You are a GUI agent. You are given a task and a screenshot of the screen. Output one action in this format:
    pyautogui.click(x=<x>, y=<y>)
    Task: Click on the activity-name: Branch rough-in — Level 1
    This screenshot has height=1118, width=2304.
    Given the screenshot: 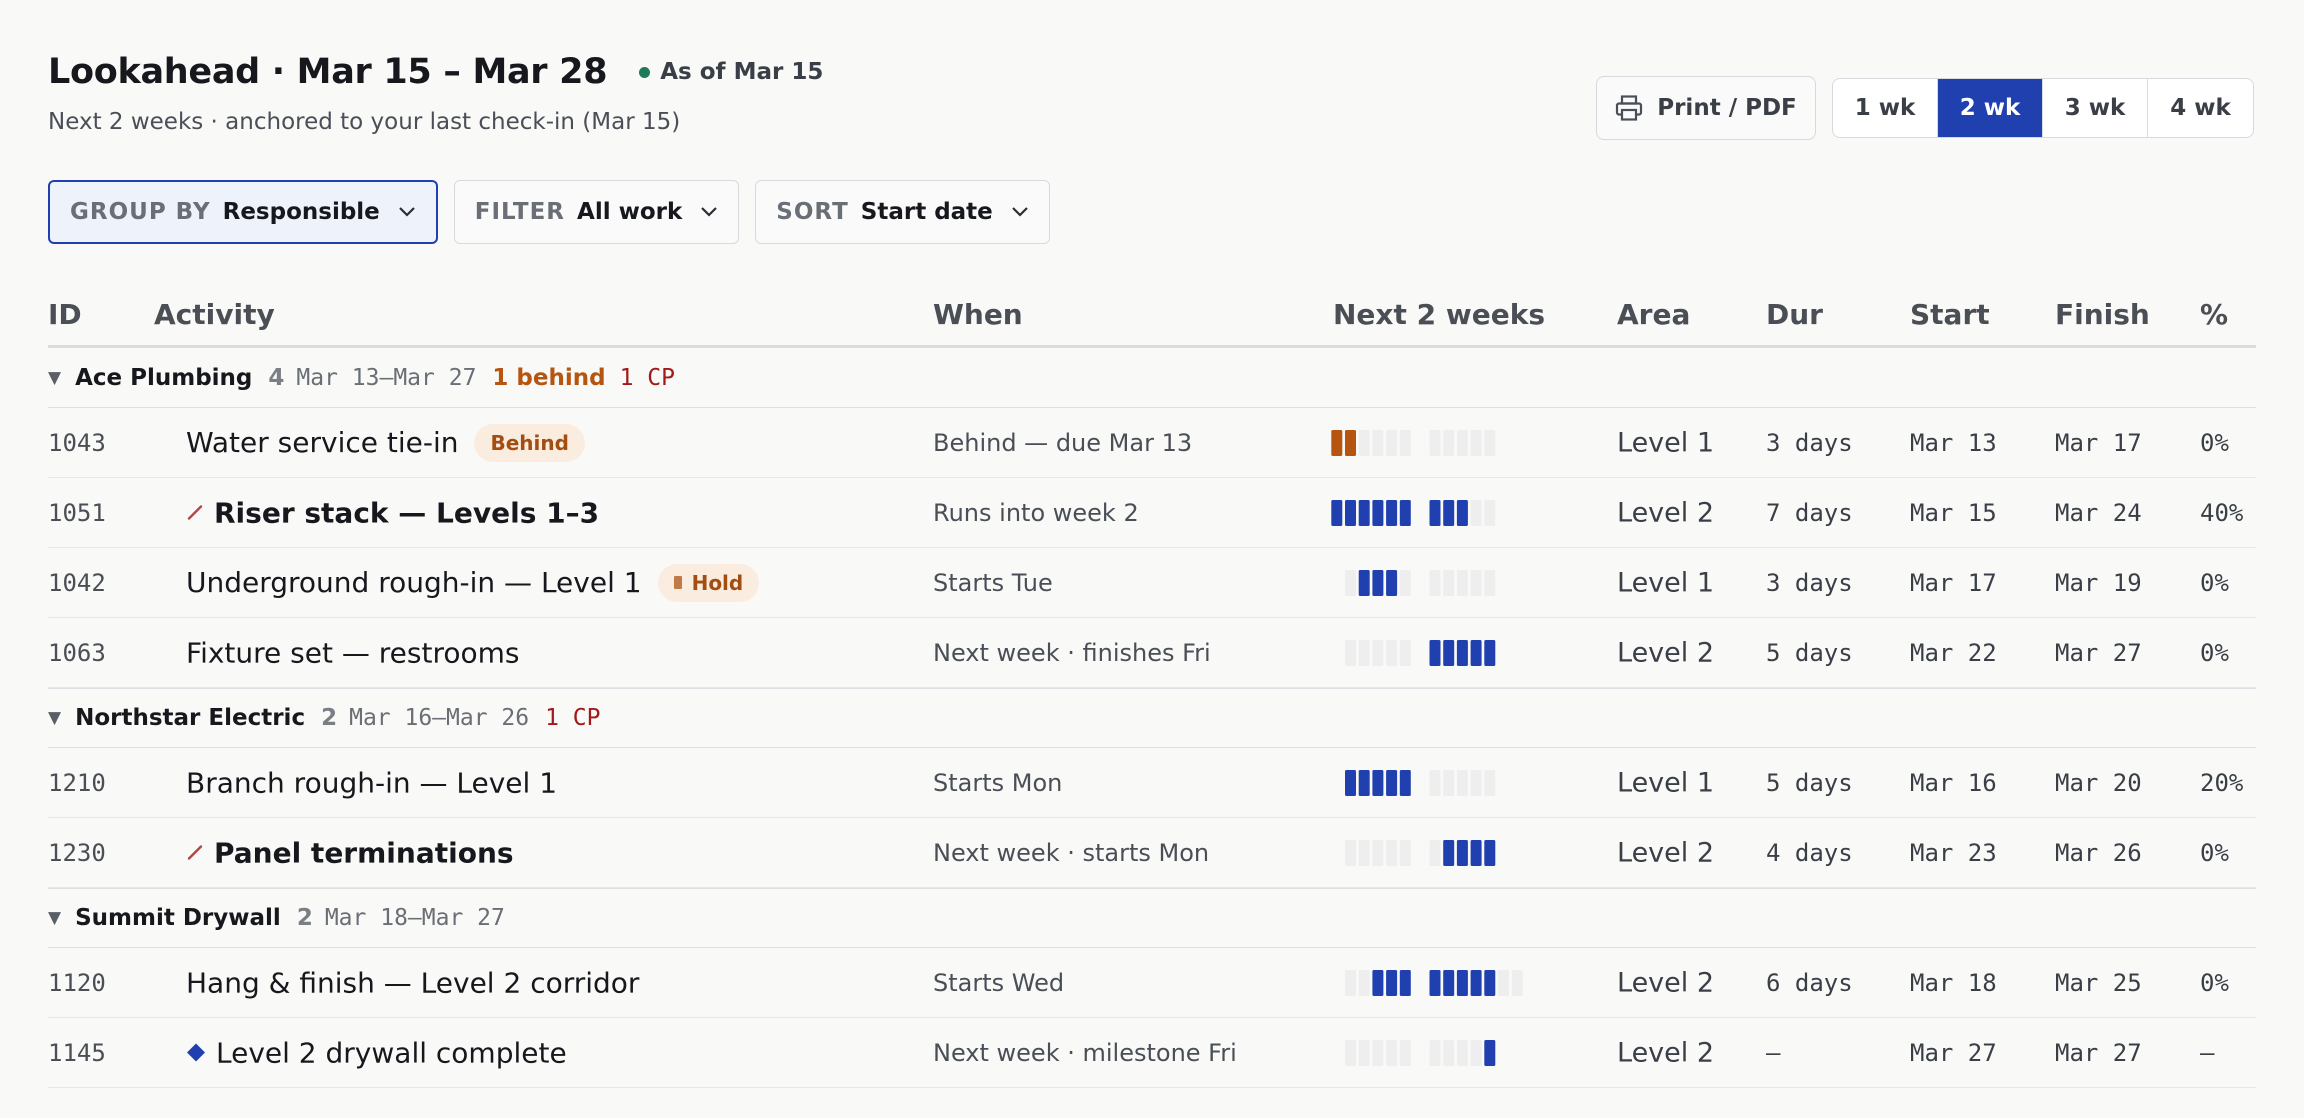 What is the action you would take?
    pyautogui.click(x=372, y=782)
    